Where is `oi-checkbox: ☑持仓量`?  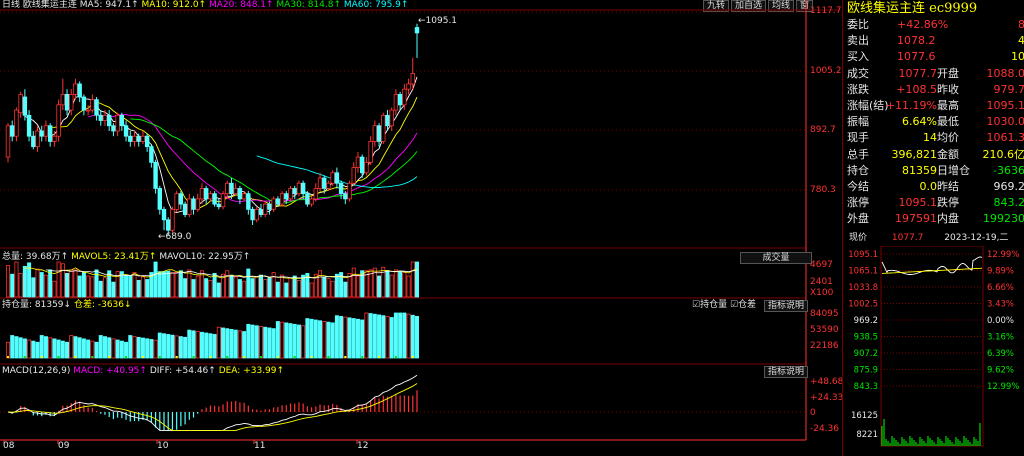
oi-checkbox: ☑持仓量 is located at coordinates (709, 305).